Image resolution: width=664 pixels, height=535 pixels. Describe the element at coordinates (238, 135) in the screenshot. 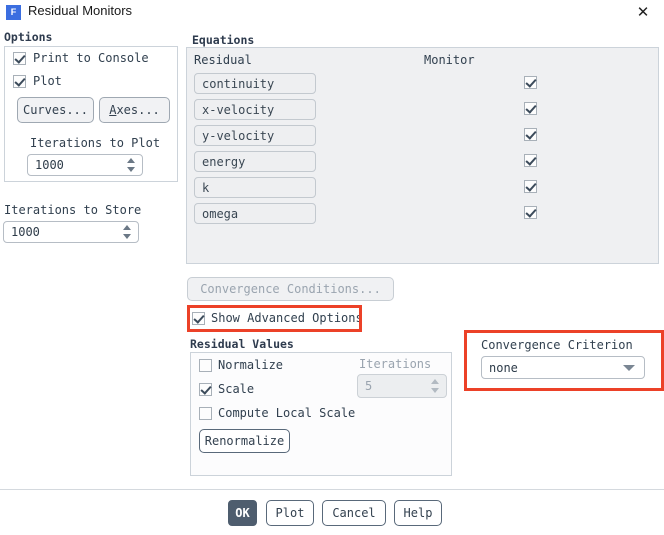

I see `residual-name: y-velocity` at that location.